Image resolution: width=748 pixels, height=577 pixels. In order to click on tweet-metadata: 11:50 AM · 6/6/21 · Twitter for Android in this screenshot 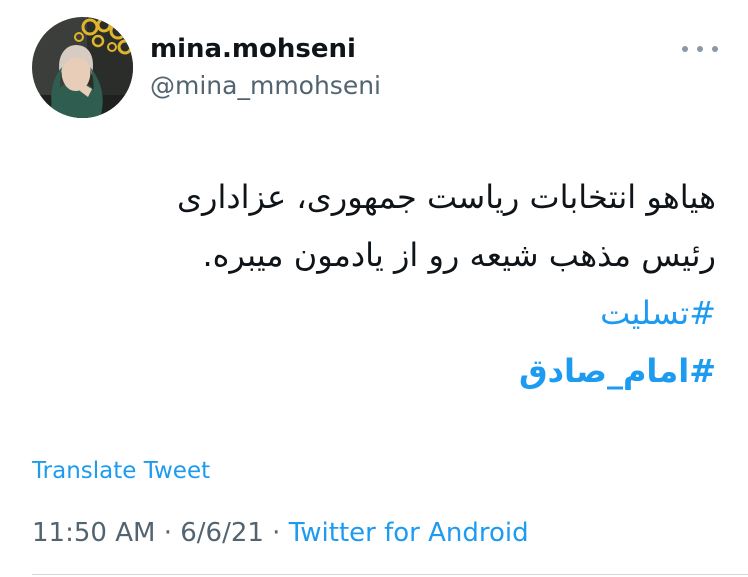, I will do `click(280, 533)`.